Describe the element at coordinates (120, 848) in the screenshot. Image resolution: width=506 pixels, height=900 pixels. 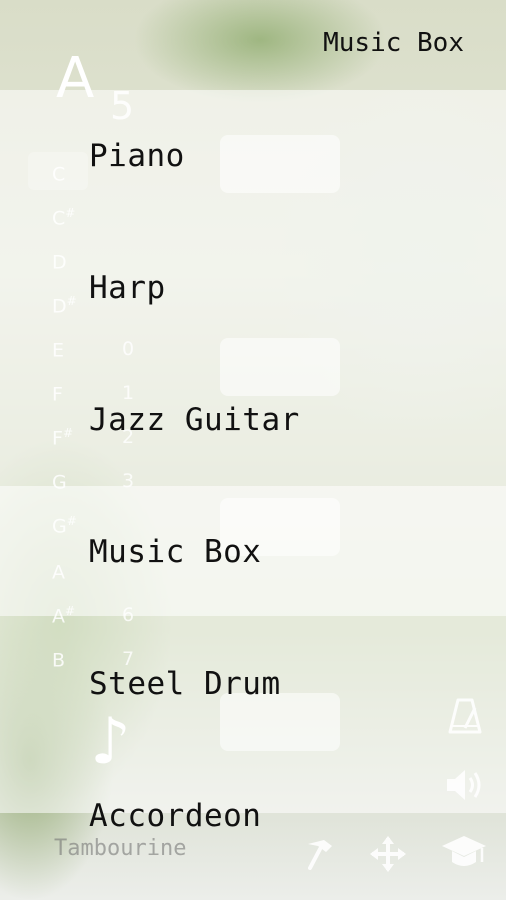
I see `background-instrument-label: Tambourine` at that location.